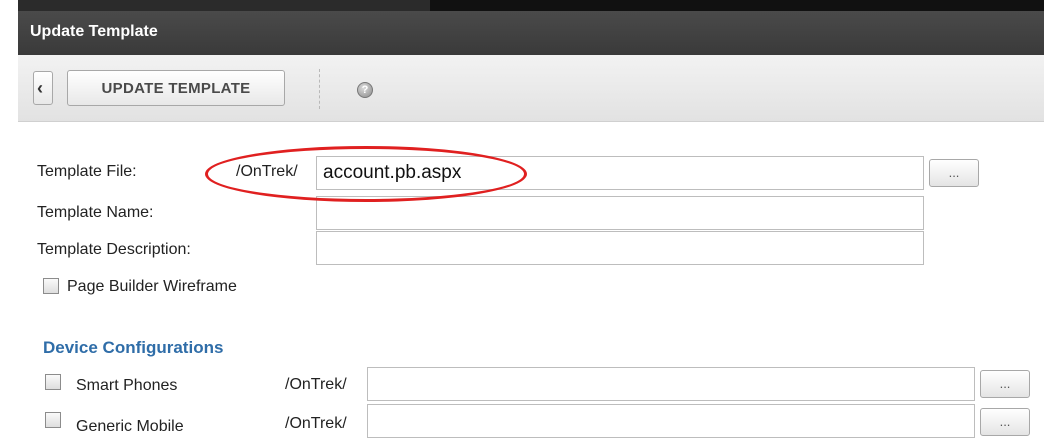 Image resolution: width=1044 pixels, height=438 pixels. I want to click on update-template-button: UPDATE TEMPLATE, so click(176, 88).